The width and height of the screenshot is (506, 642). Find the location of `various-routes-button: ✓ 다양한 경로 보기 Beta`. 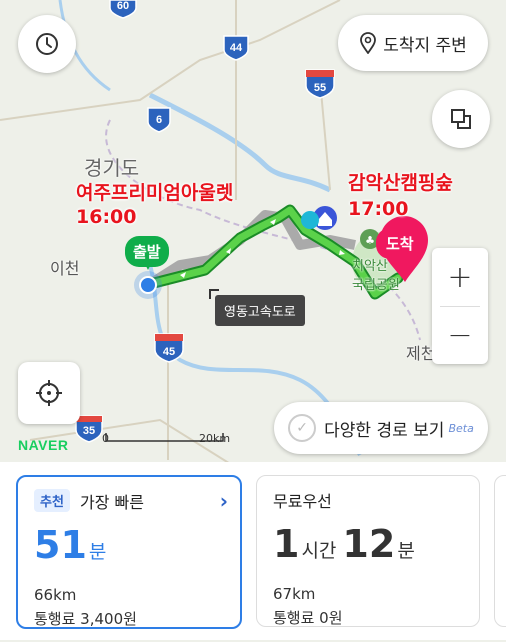

various-routes-button: ✓ 다양한 경로 보기 Beta is located at coordinates (381, 428).